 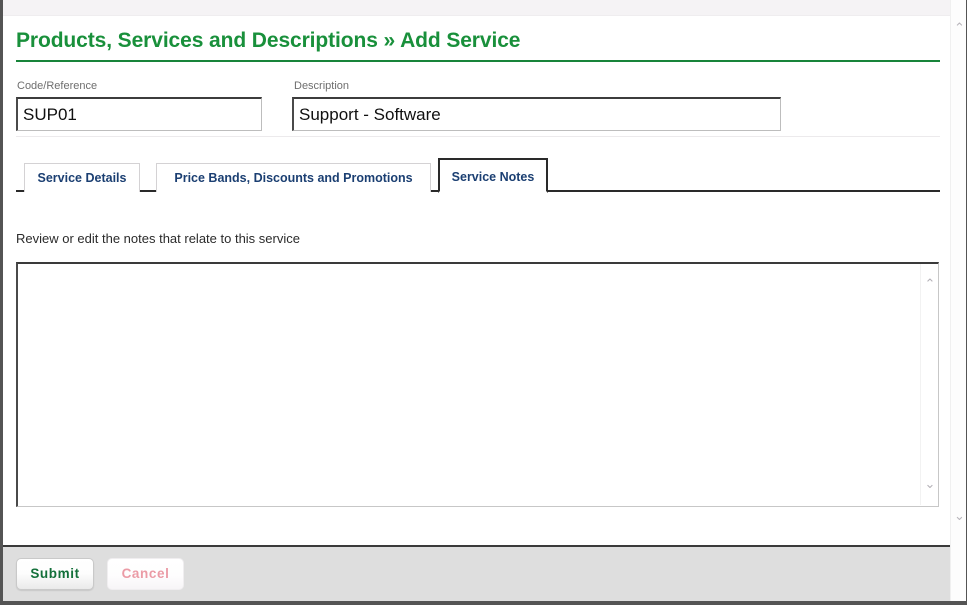 I want to click on title-divider, so click(x=478, y=61).